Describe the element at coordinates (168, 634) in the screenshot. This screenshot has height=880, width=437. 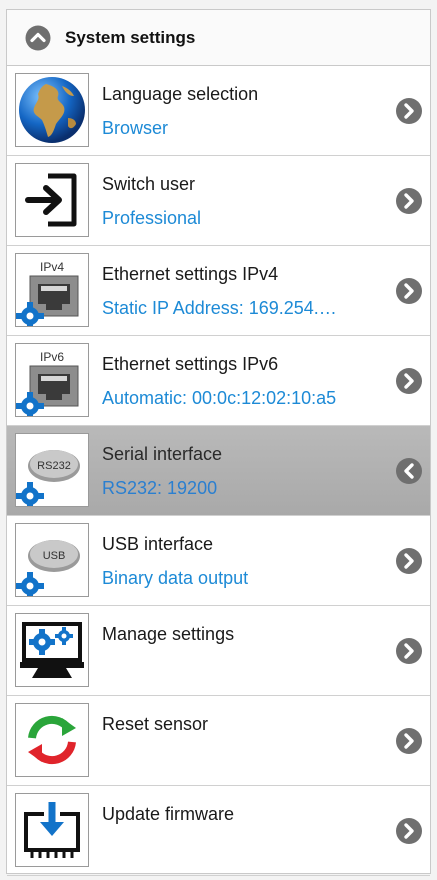
I see `menu-item-title: Manage settings` at that location.